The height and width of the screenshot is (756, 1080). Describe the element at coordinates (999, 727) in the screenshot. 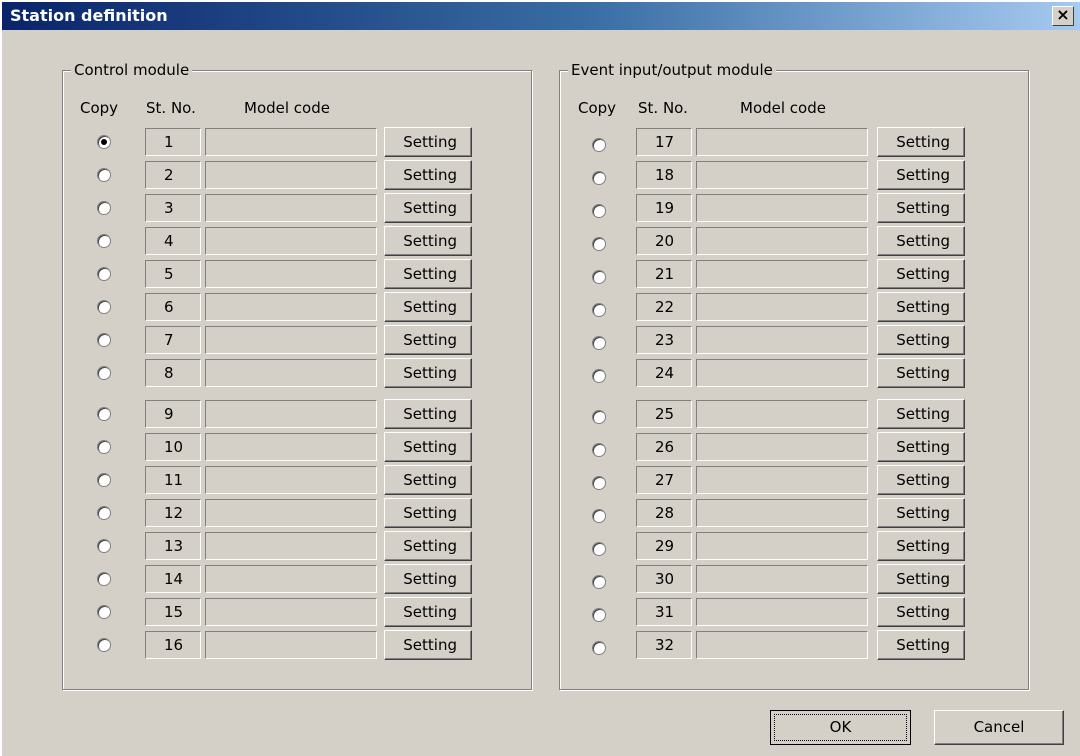

I see `cancel-button: Cancel` at that location.